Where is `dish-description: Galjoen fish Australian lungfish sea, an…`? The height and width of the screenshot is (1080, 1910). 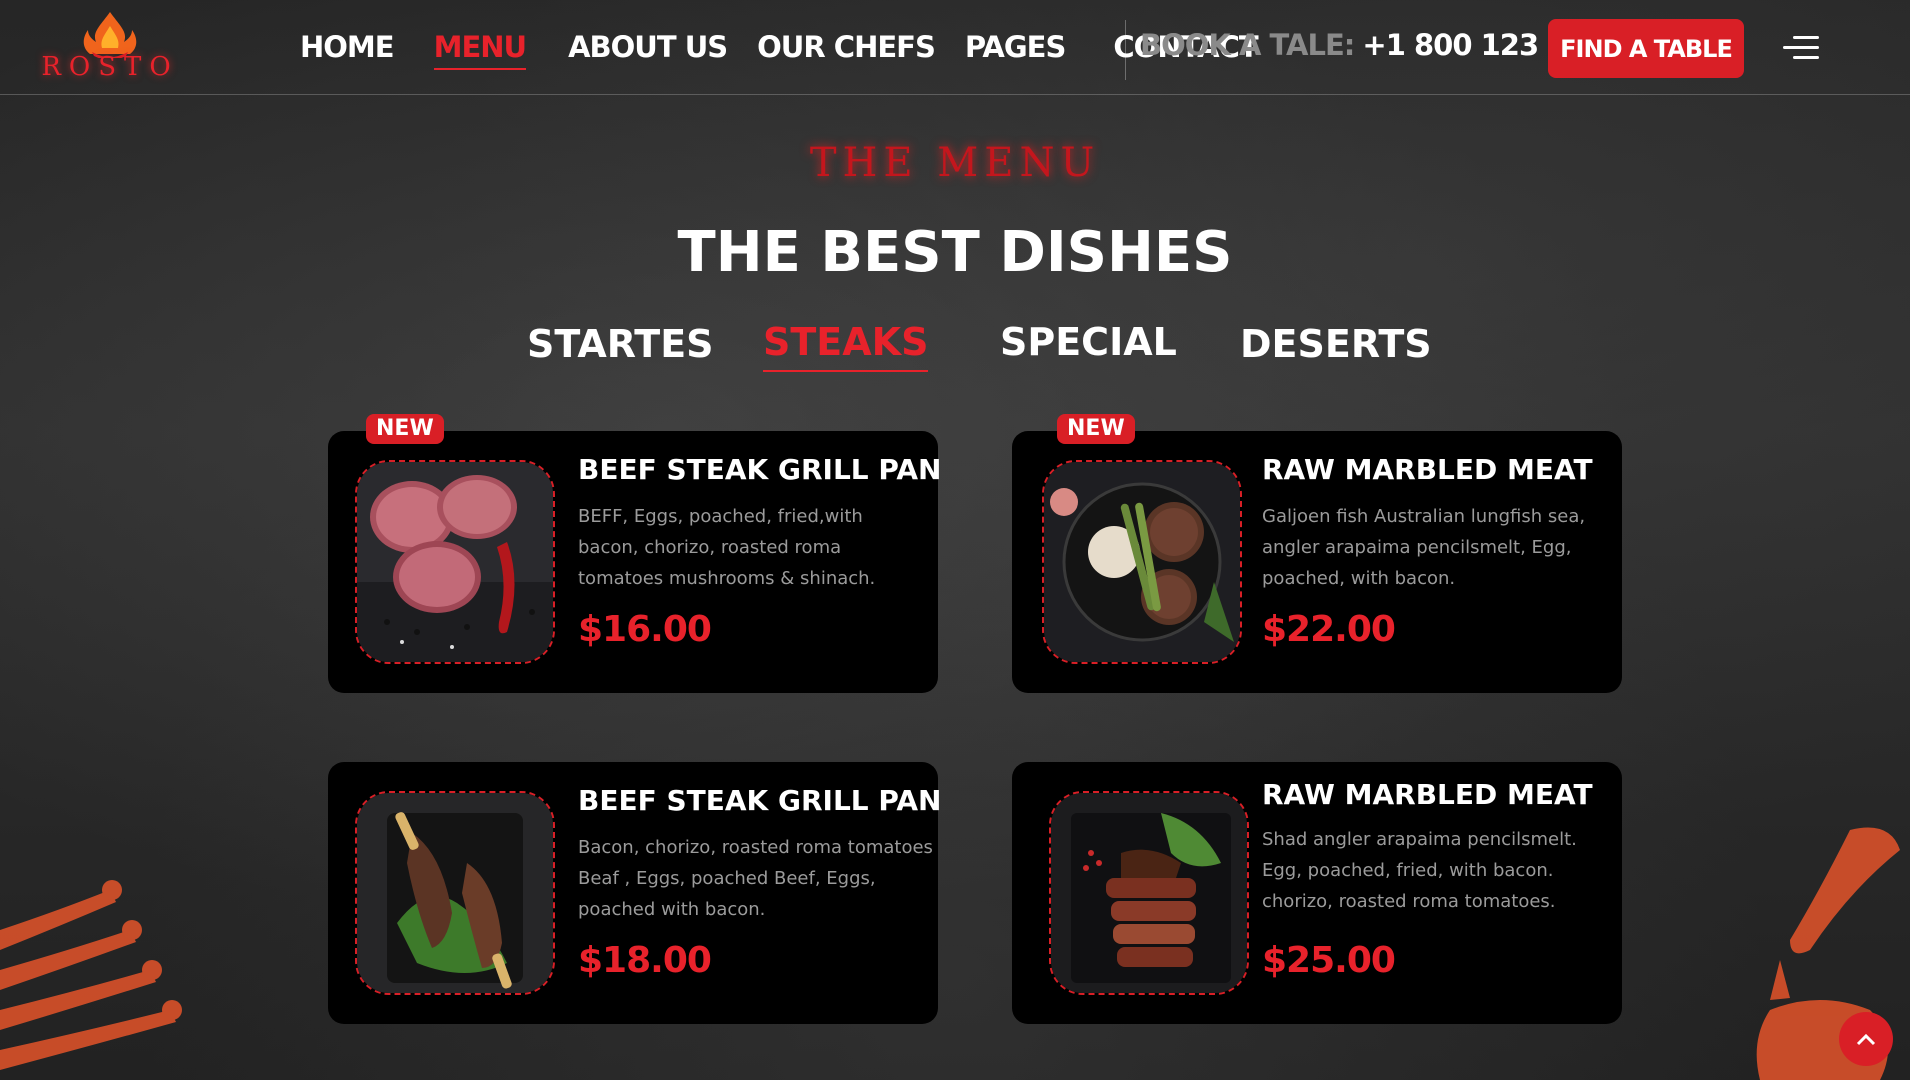
dish-description: Galjoen fish Australian lungfish sea, an… is located at coordinates (1424, 547).